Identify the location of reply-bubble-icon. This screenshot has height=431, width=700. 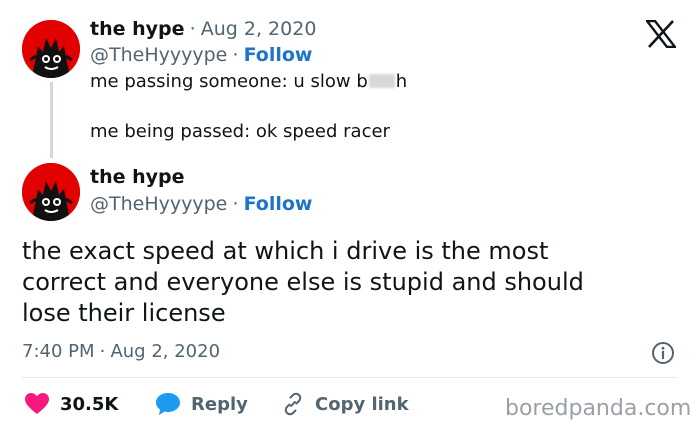
(168, 404).